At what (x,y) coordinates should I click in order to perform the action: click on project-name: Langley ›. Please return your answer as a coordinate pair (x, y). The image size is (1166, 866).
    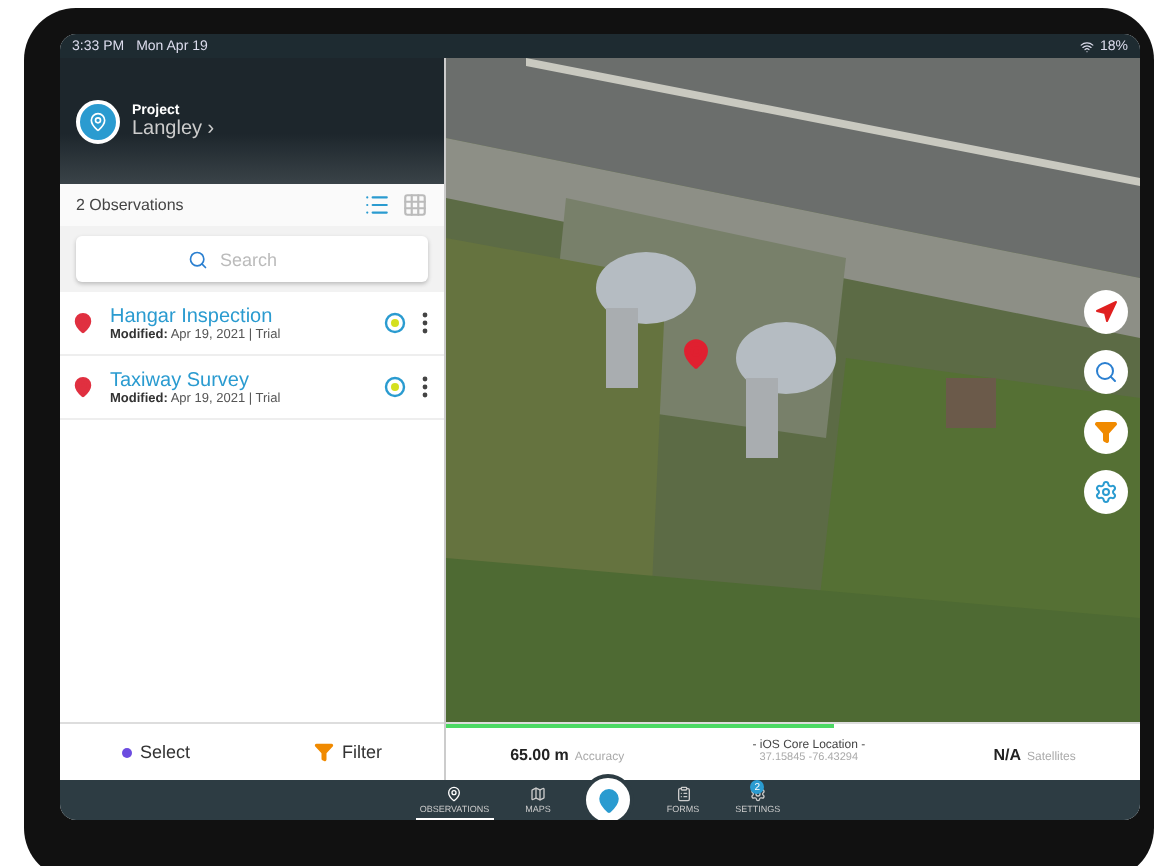
    Looking at the image, I should click on (173, 128).